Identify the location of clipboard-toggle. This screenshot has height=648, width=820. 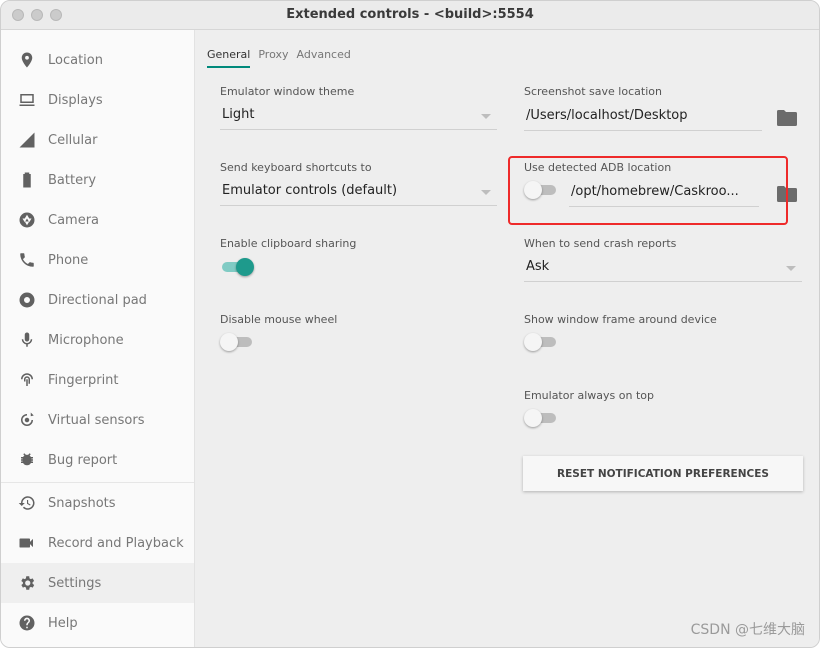
(237, 267).